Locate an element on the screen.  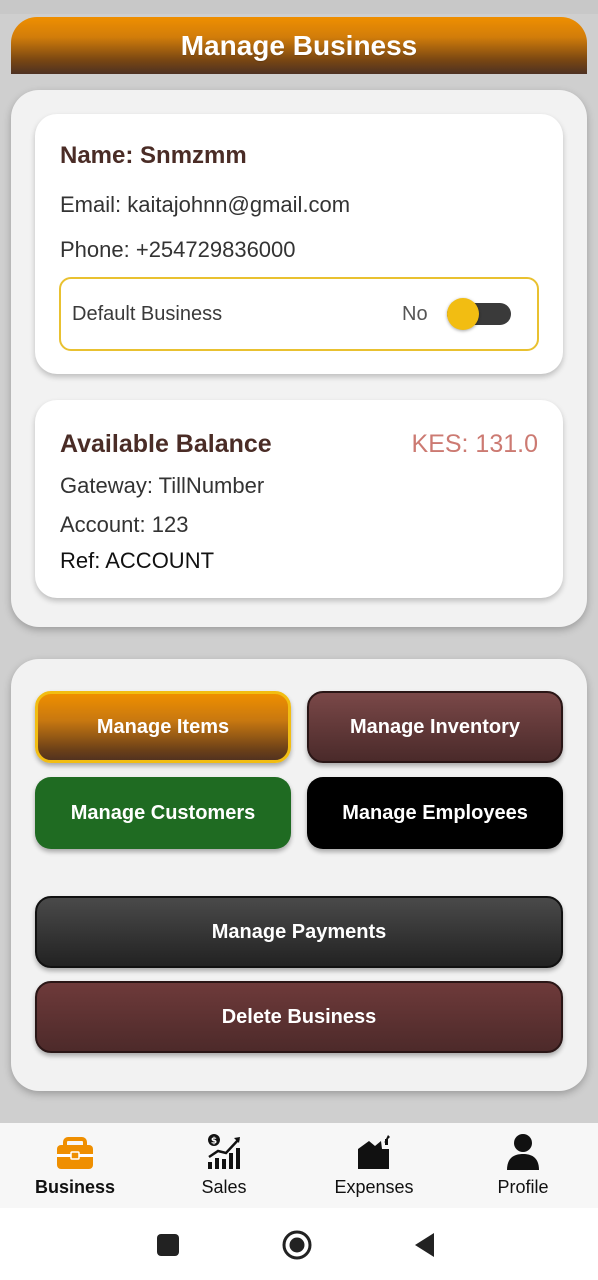
toggle-knob is located at coordinates (463, 314).